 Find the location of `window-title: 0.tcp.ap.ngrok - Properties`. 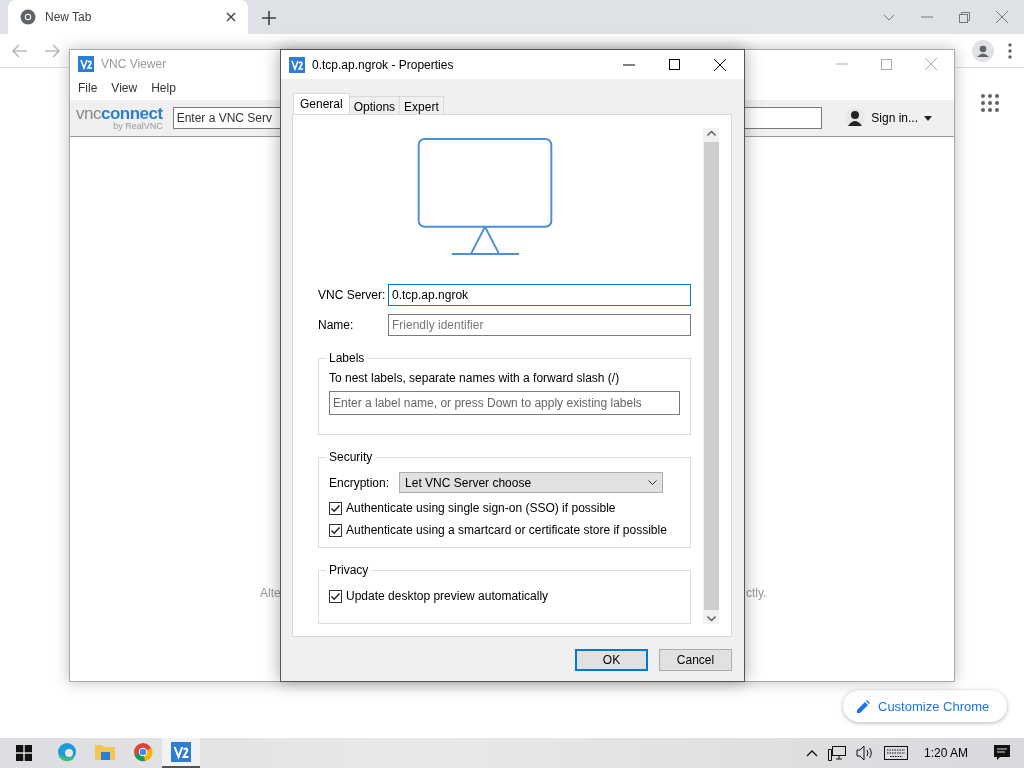

window-title: 0.tcp.ap.ngrok - Properties is located at coordinates (383, 64).